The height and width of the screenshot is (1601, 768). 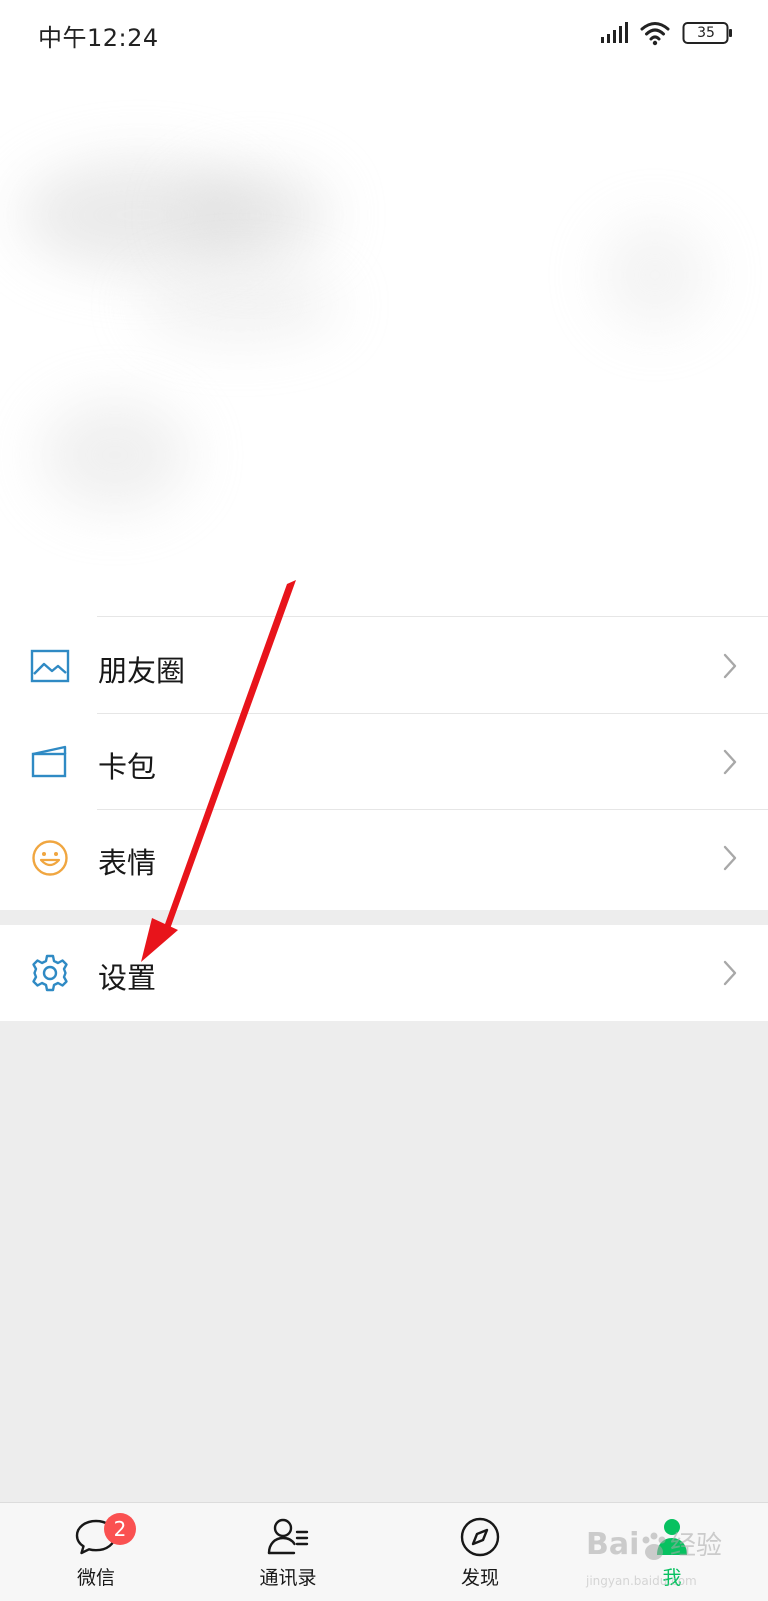 What do you see at coordinates (50, 858) in the screenshot?
I see `smiley-icon` at bounding box center [50, 858].